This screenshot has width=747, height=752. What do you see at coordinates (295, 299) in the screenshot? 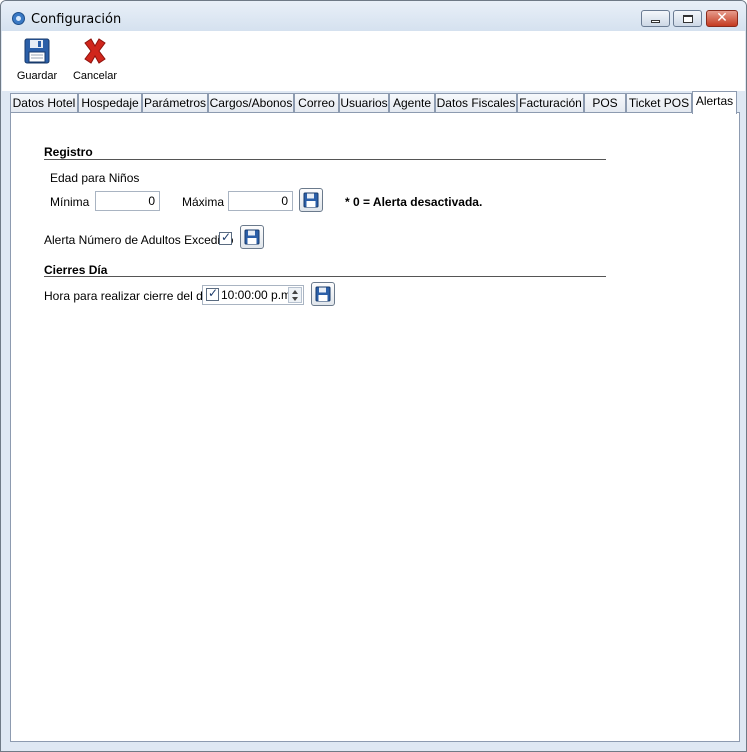
I see `spin-down-icon` at bounding box center [295, 299].